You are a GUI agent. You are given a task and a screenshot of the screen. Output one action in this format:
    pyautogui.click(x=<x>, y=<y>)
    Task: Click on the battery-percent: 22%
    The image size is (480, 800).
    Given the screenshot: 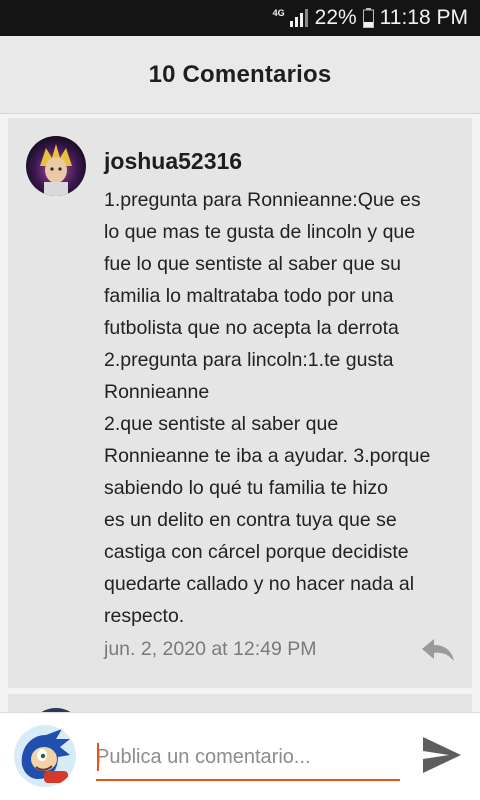 What is the action you would take?
    pyautogui.click(x=335, y=17)
    